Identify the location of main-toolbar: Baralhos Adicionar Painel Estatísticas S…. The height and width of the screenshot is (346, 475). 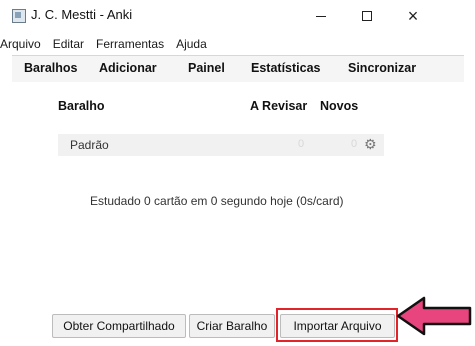
(238, 69).